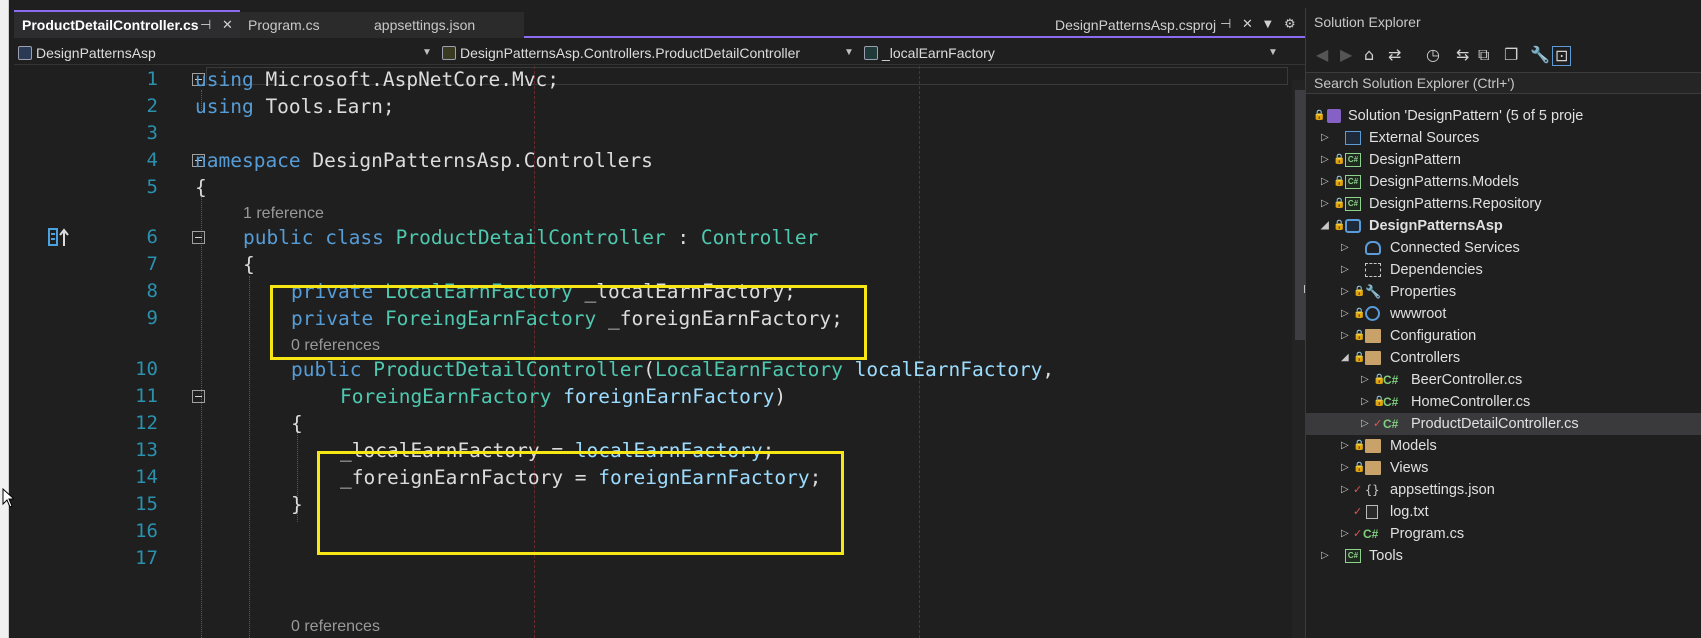 The width and height of the screenshot is (1701, 638). Describe the element at coordinates (152, 291) in the screenshot. I see `line-number: 8` at that location.